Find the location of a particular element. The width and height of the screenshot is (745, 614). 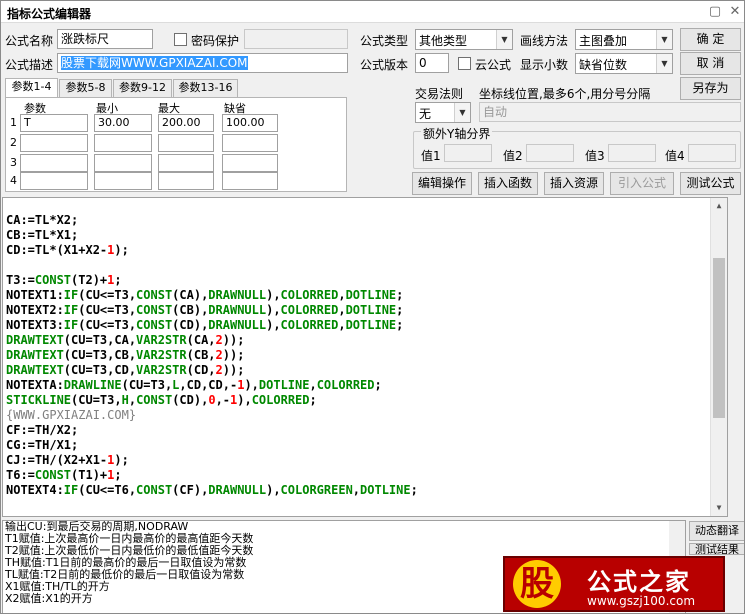

edit-operation-button: 编辑操作 is located at coordinates (442, 183).